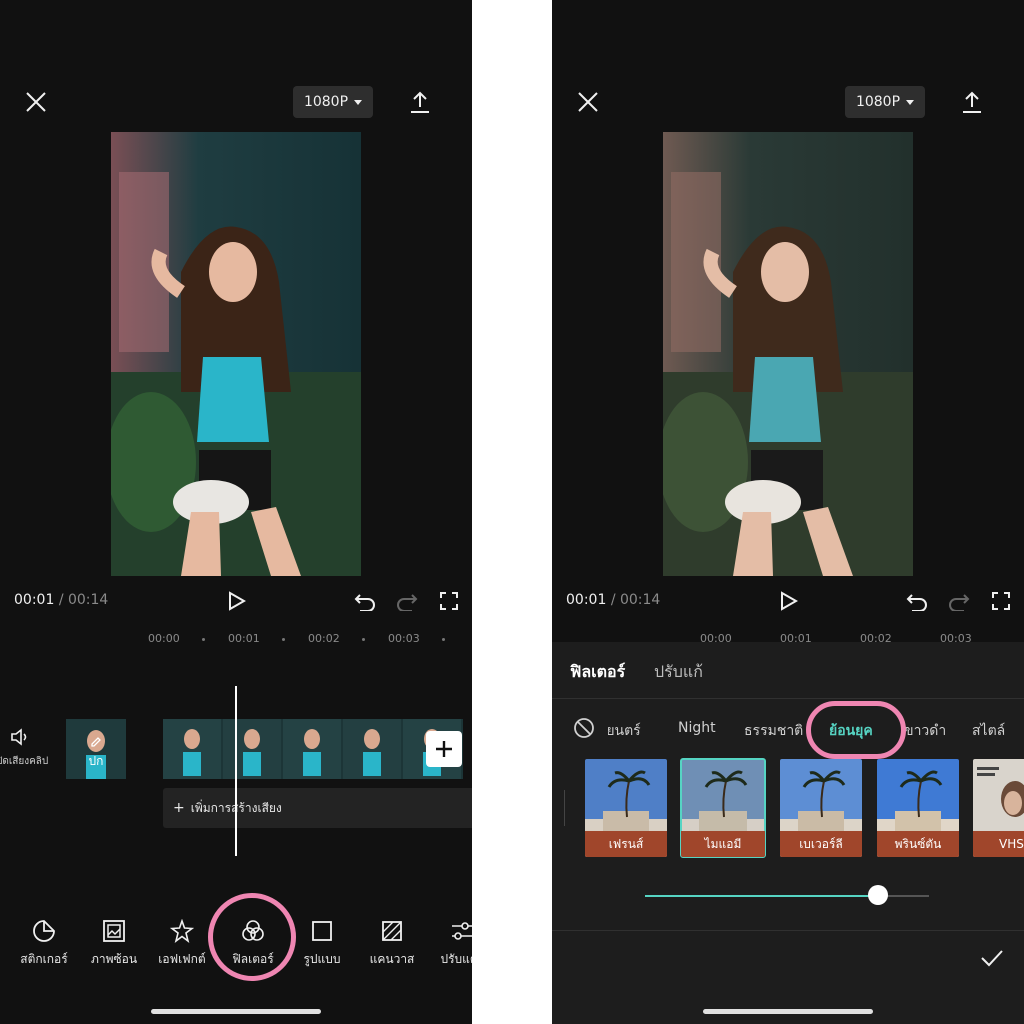 The image size is (1024, 1024). What do you see at coordinates (324, 638) in the screenshot?
I see `ruler-tick: 00:02` at bounding box center [324, 638].